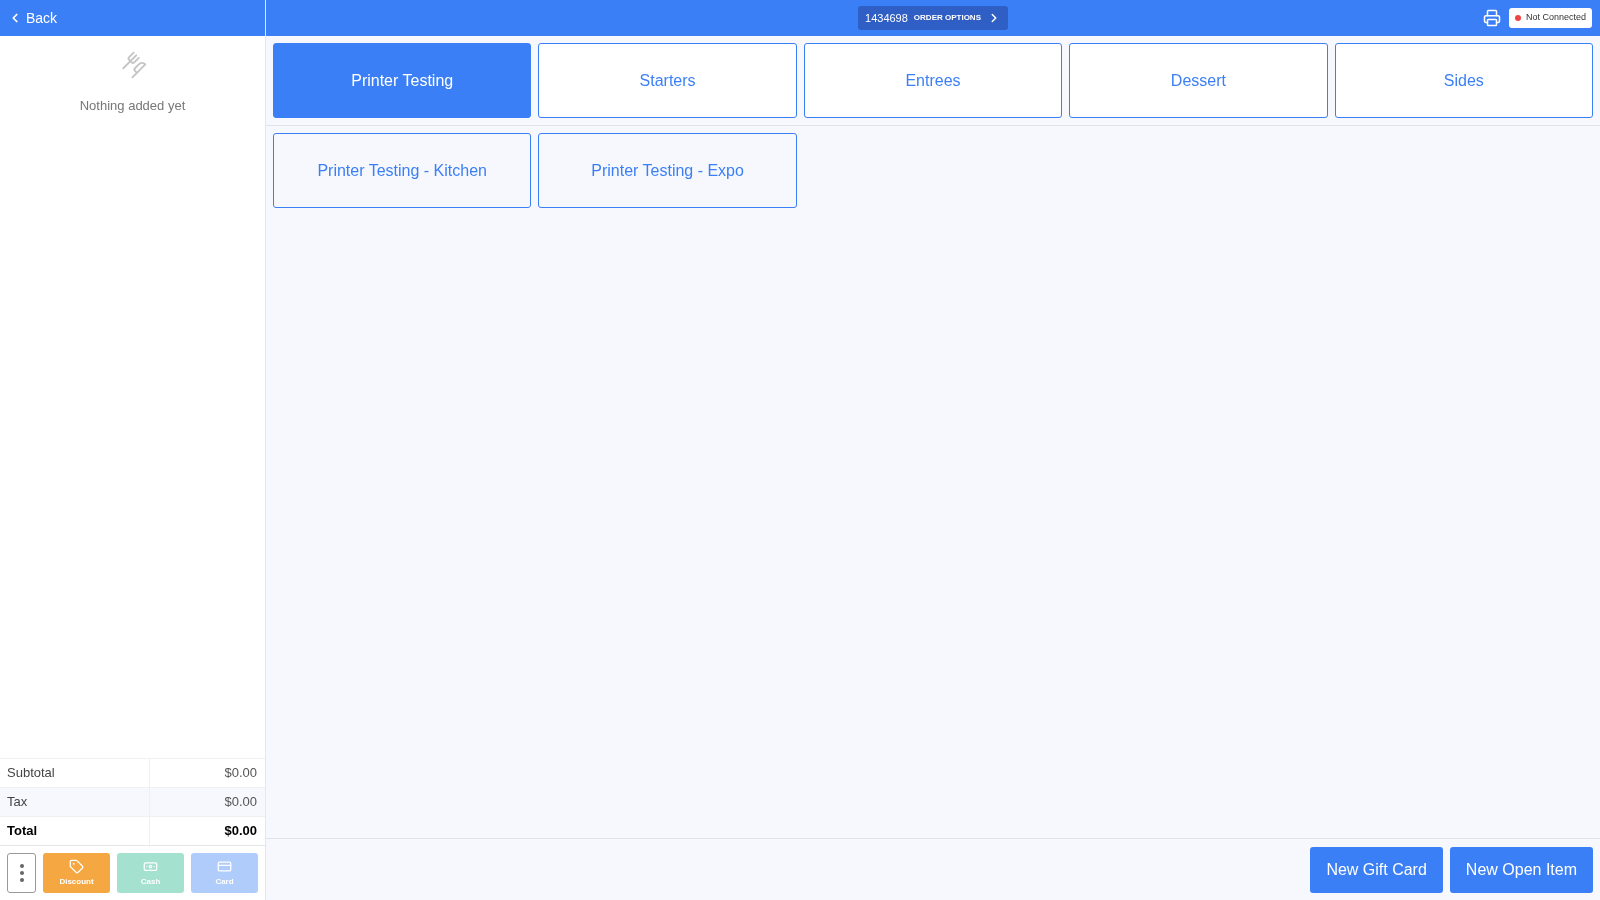 The width and height of the screenshot is (1600, 900). What do you see at coordinates (667, 170) in the screenshot?
I see `menu-item-button: Printer Testing - Expo` at bounding box center [667, 170].